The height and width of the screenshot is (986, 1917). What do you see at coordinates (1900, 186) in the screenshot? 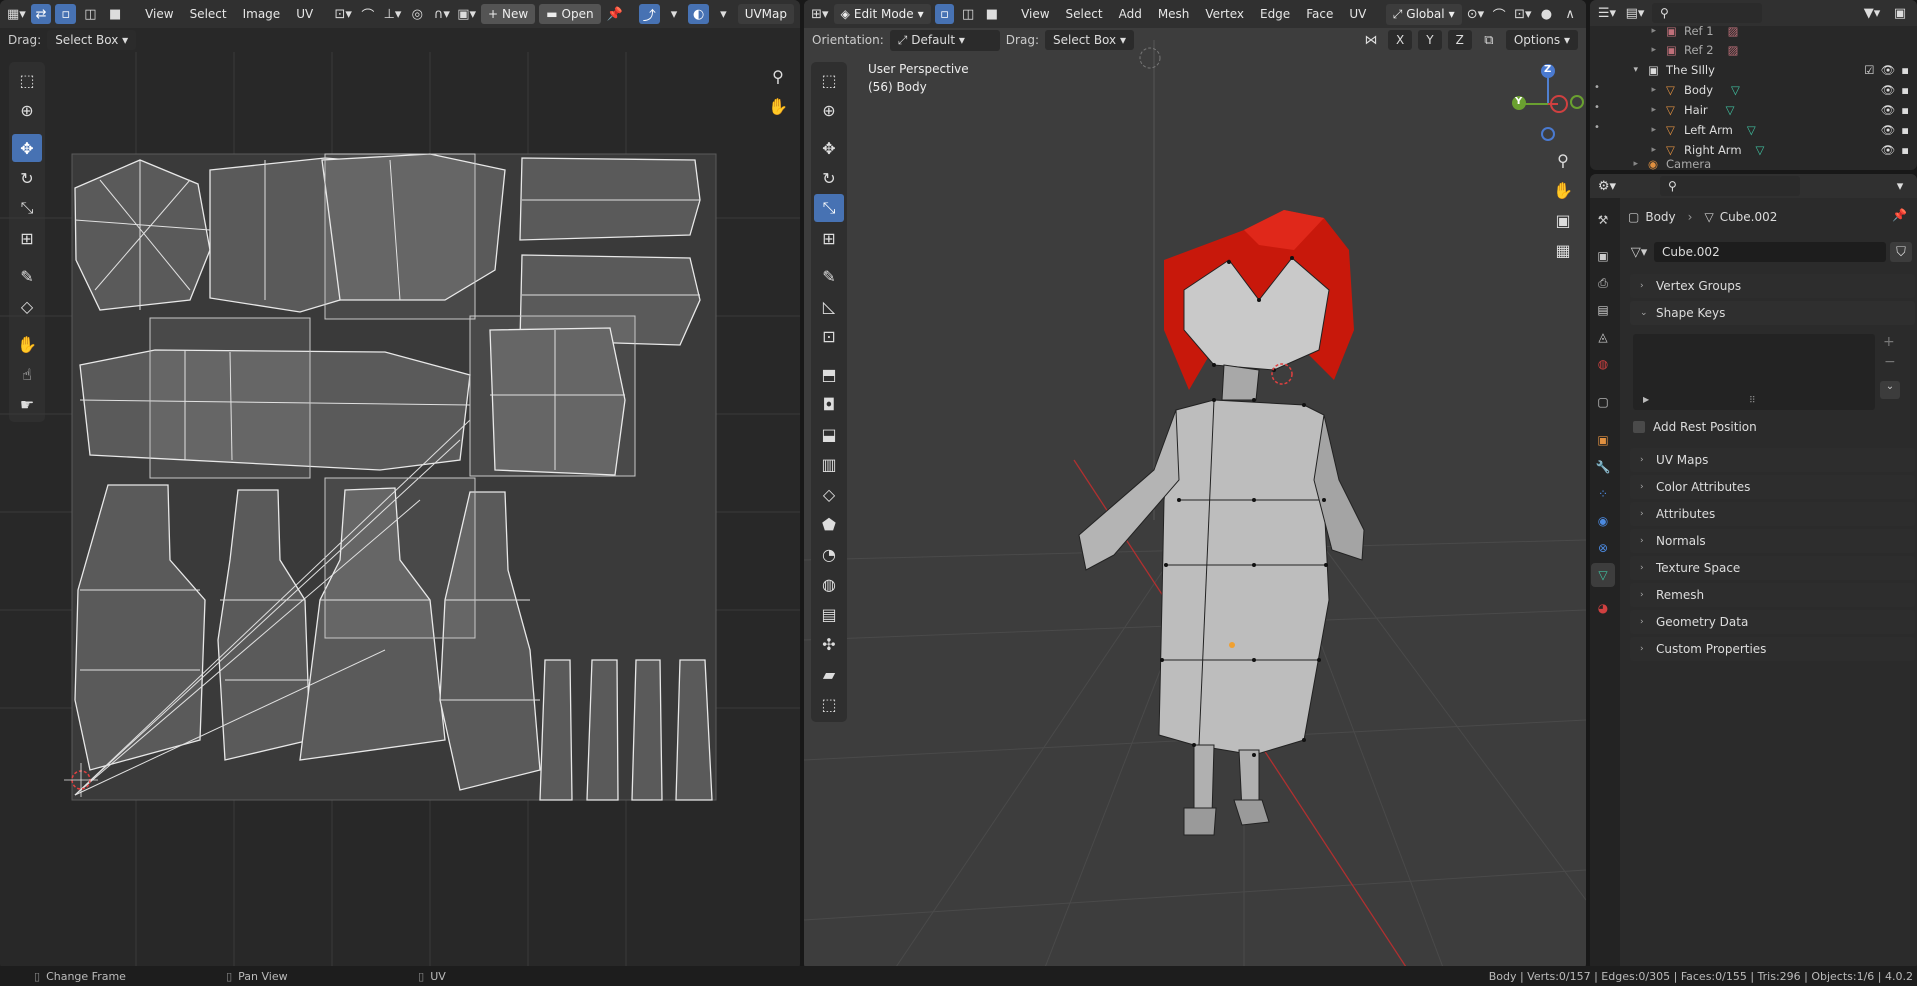
I see `chevron-down-icon: ▾` at bounding box center [1900, 186].